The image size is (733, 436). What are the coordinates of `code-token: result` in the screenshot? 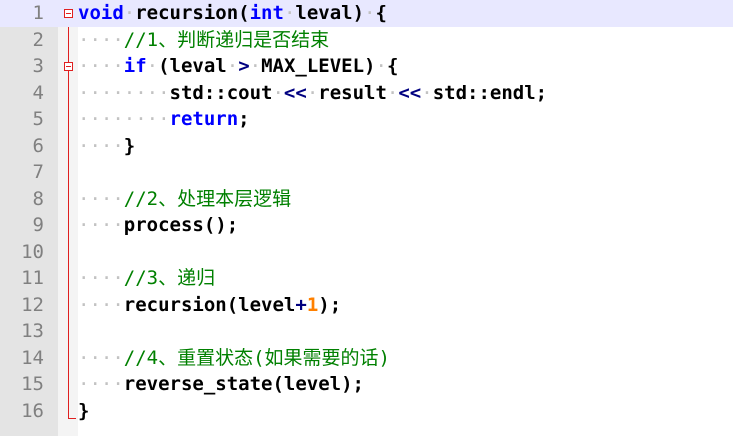 It's located at (352, 92).